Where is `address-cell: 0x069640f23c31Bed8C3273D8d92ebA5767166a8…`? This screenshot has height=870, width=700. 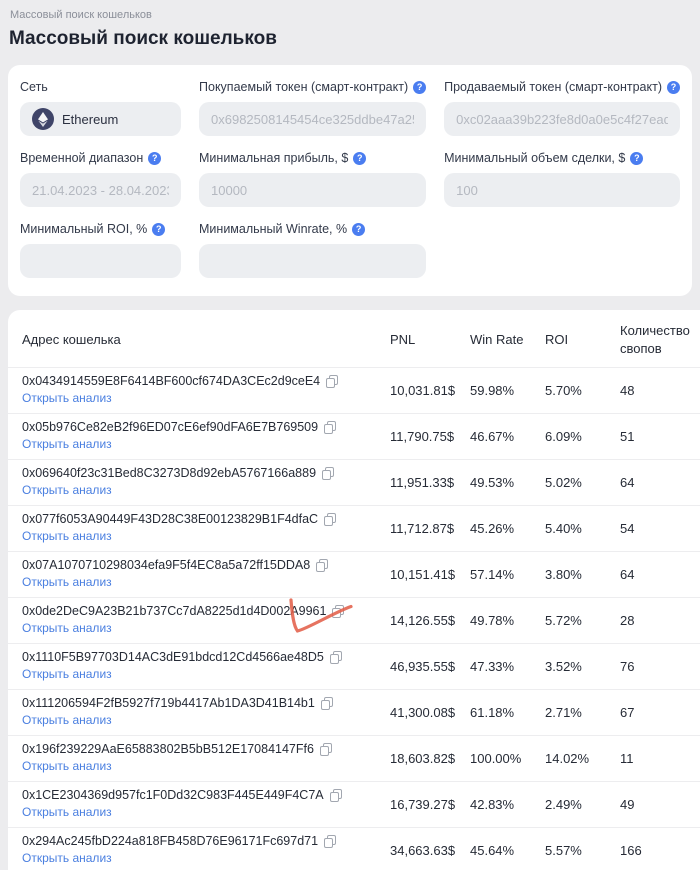 address-cell: 0x069640f23c31Bed8C3273D8d92ebA5767166a8… is located at coordinates (206, 482).